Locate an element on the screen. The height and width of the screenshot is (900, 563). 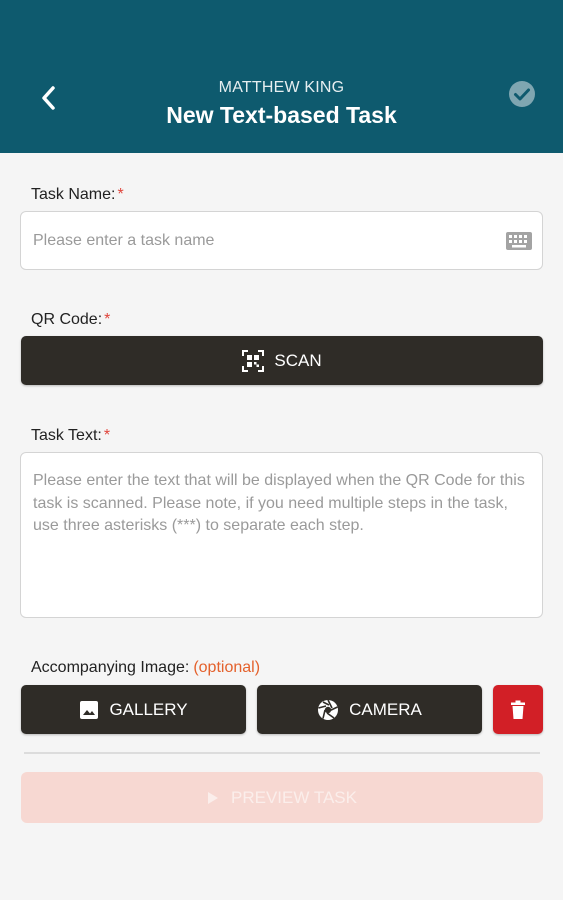
camera-button: CAMERA is located at coordinates (369, 709).